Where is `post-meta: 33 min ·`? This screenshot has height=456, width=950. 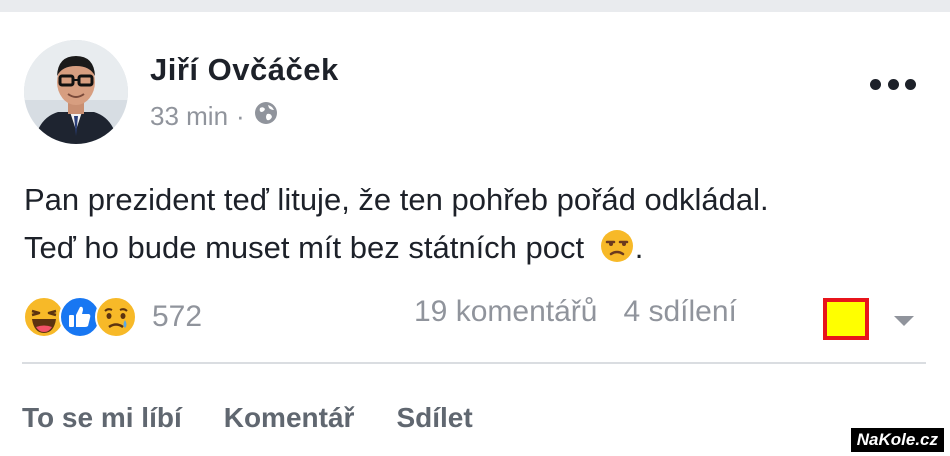 post-meta: 33 min · is located at coordinates (214, 116).